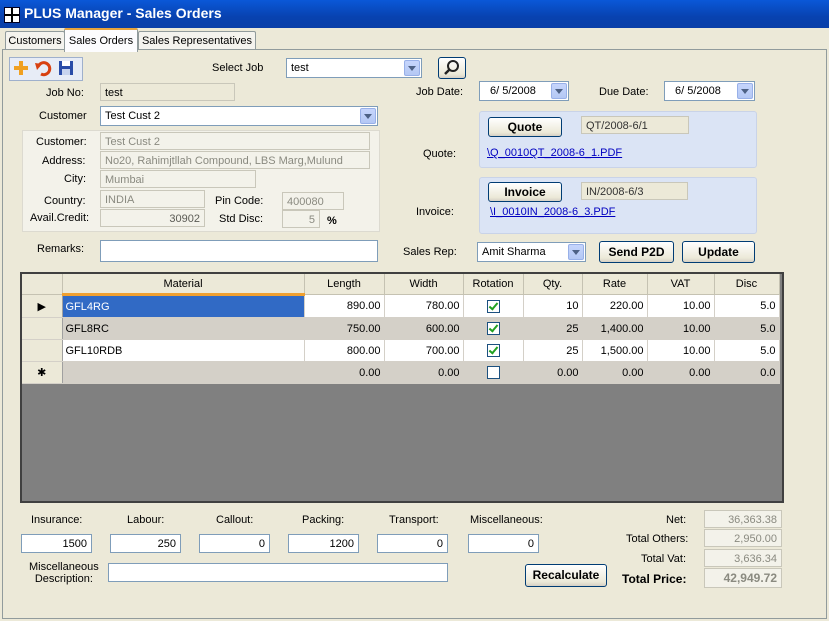  What do you see at coordinates (61, 249) in the screenshot?
I see `remarks-label: Remarks:` at bounding box center [61, 249].